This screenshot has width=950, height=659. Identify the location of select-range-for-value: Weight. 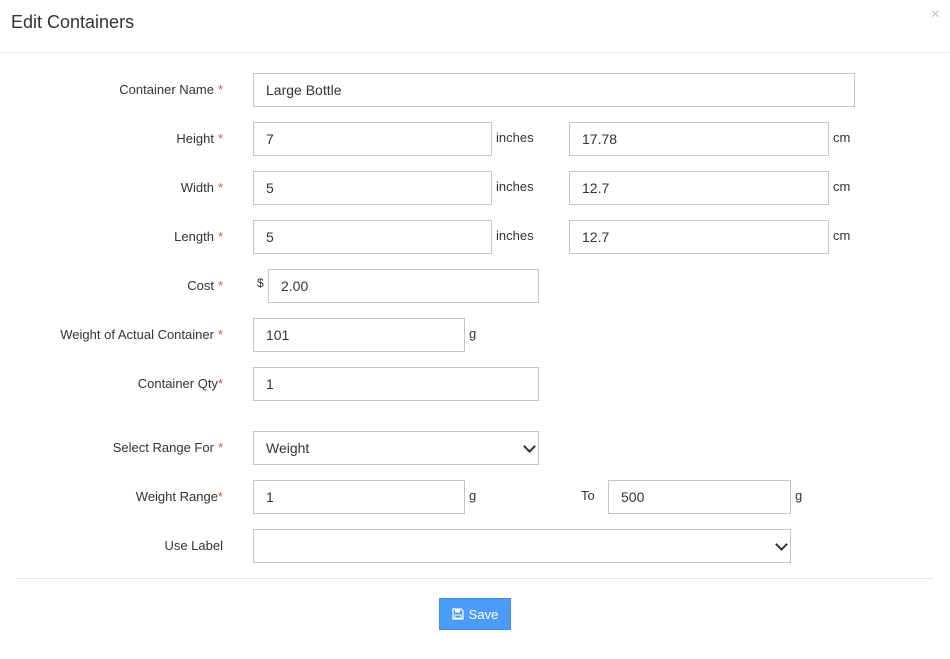
(396, 448).